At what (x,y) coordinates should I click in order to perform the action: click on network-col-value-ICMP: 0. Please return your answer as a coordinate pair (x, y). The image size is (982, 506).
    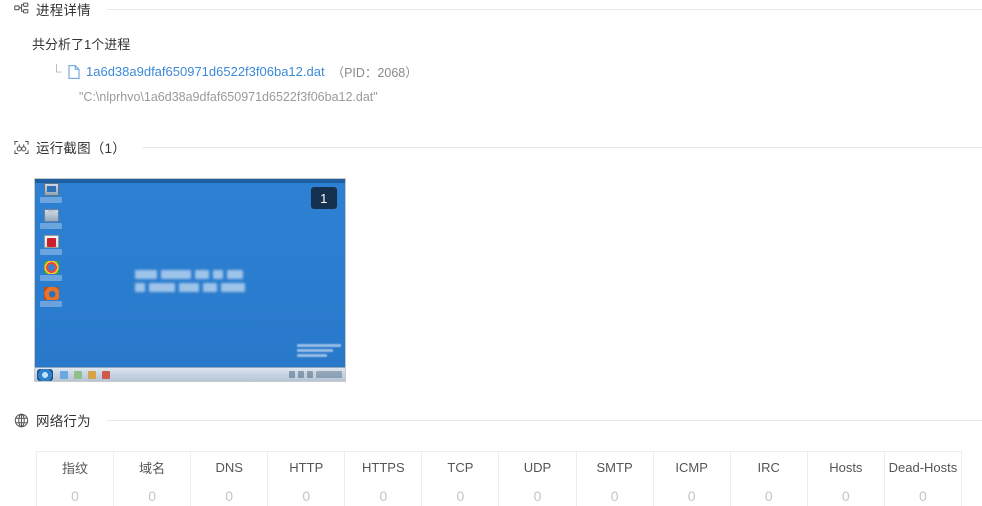
    Looking at the image, I should click on (691, 494).